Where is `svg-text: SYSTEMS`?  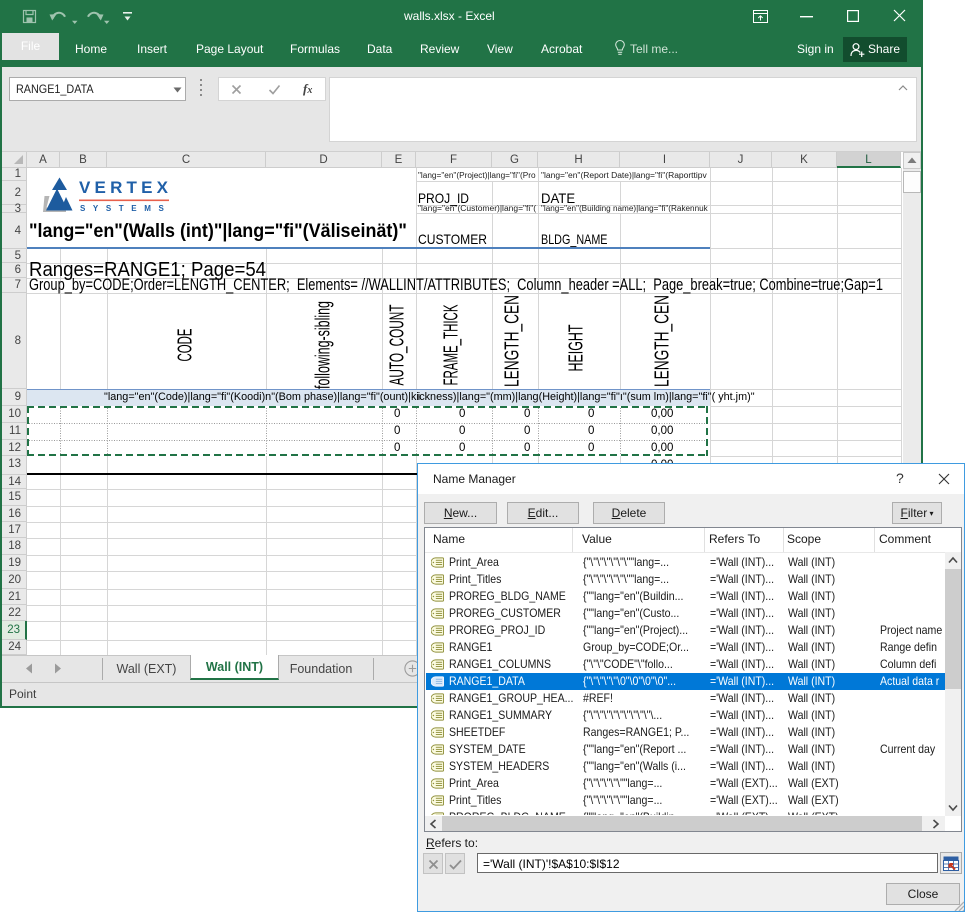 svg-text: SYSTEMS is located at coordinates (125, 208).